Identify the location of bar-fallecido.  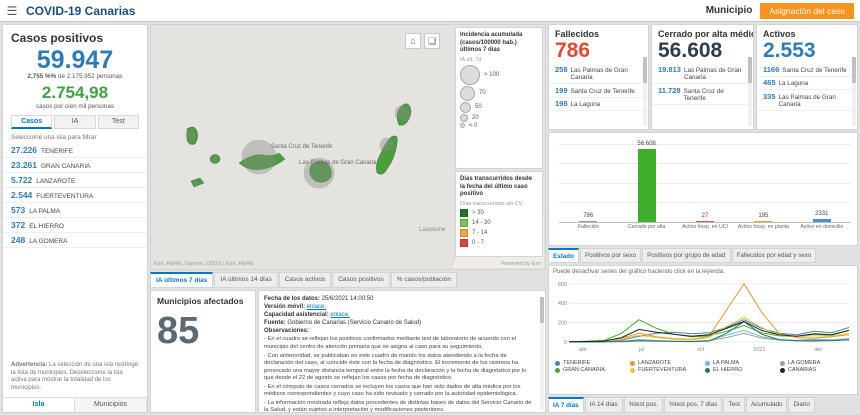
(588, 221).